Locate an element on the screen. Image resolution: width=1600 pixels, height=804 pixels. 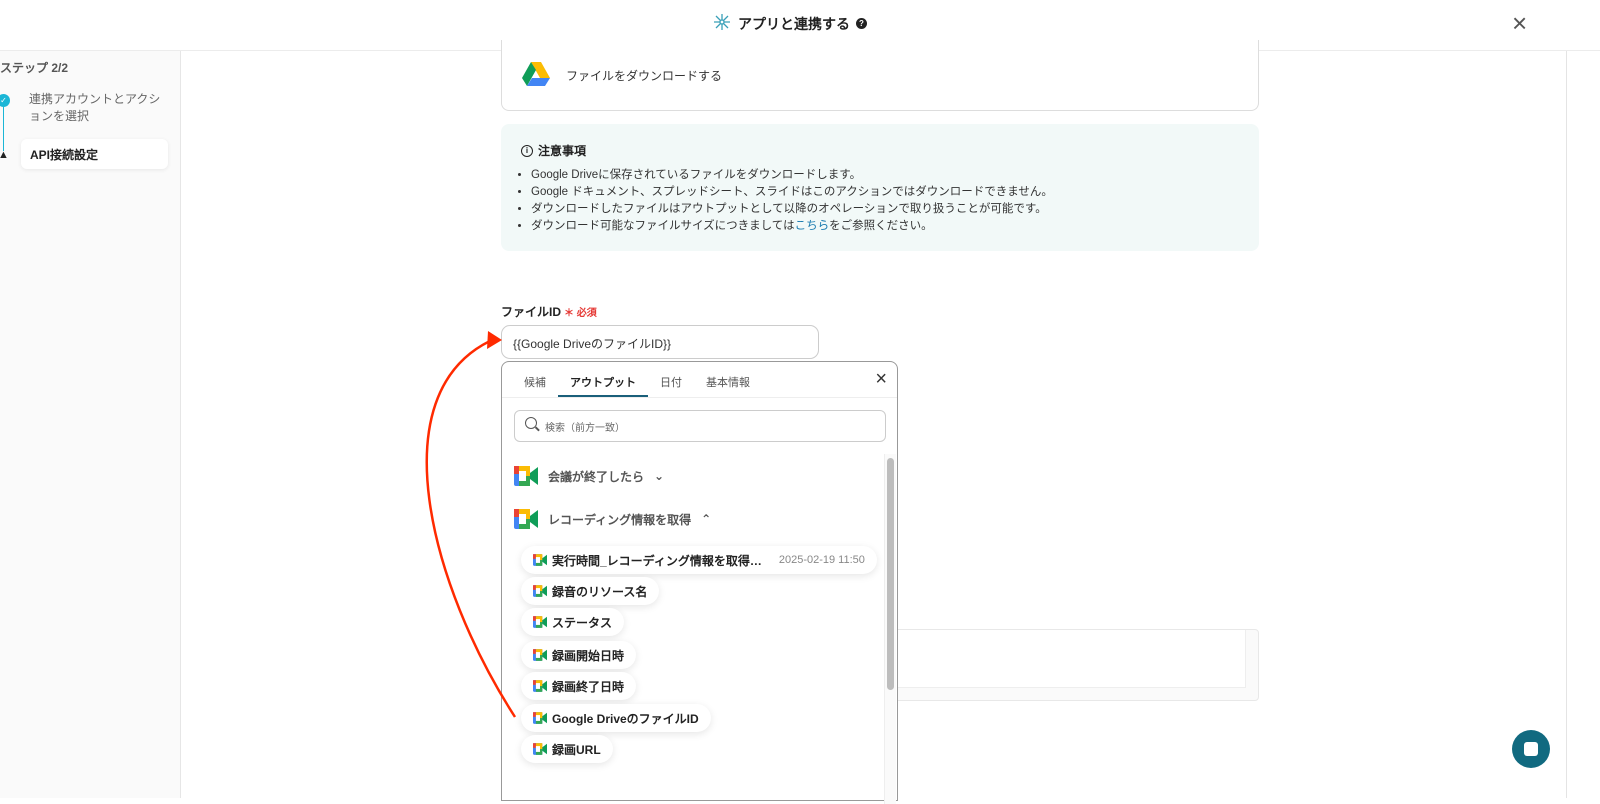
required-badge: ＊ 必須 is located at coordinates (580, 313).